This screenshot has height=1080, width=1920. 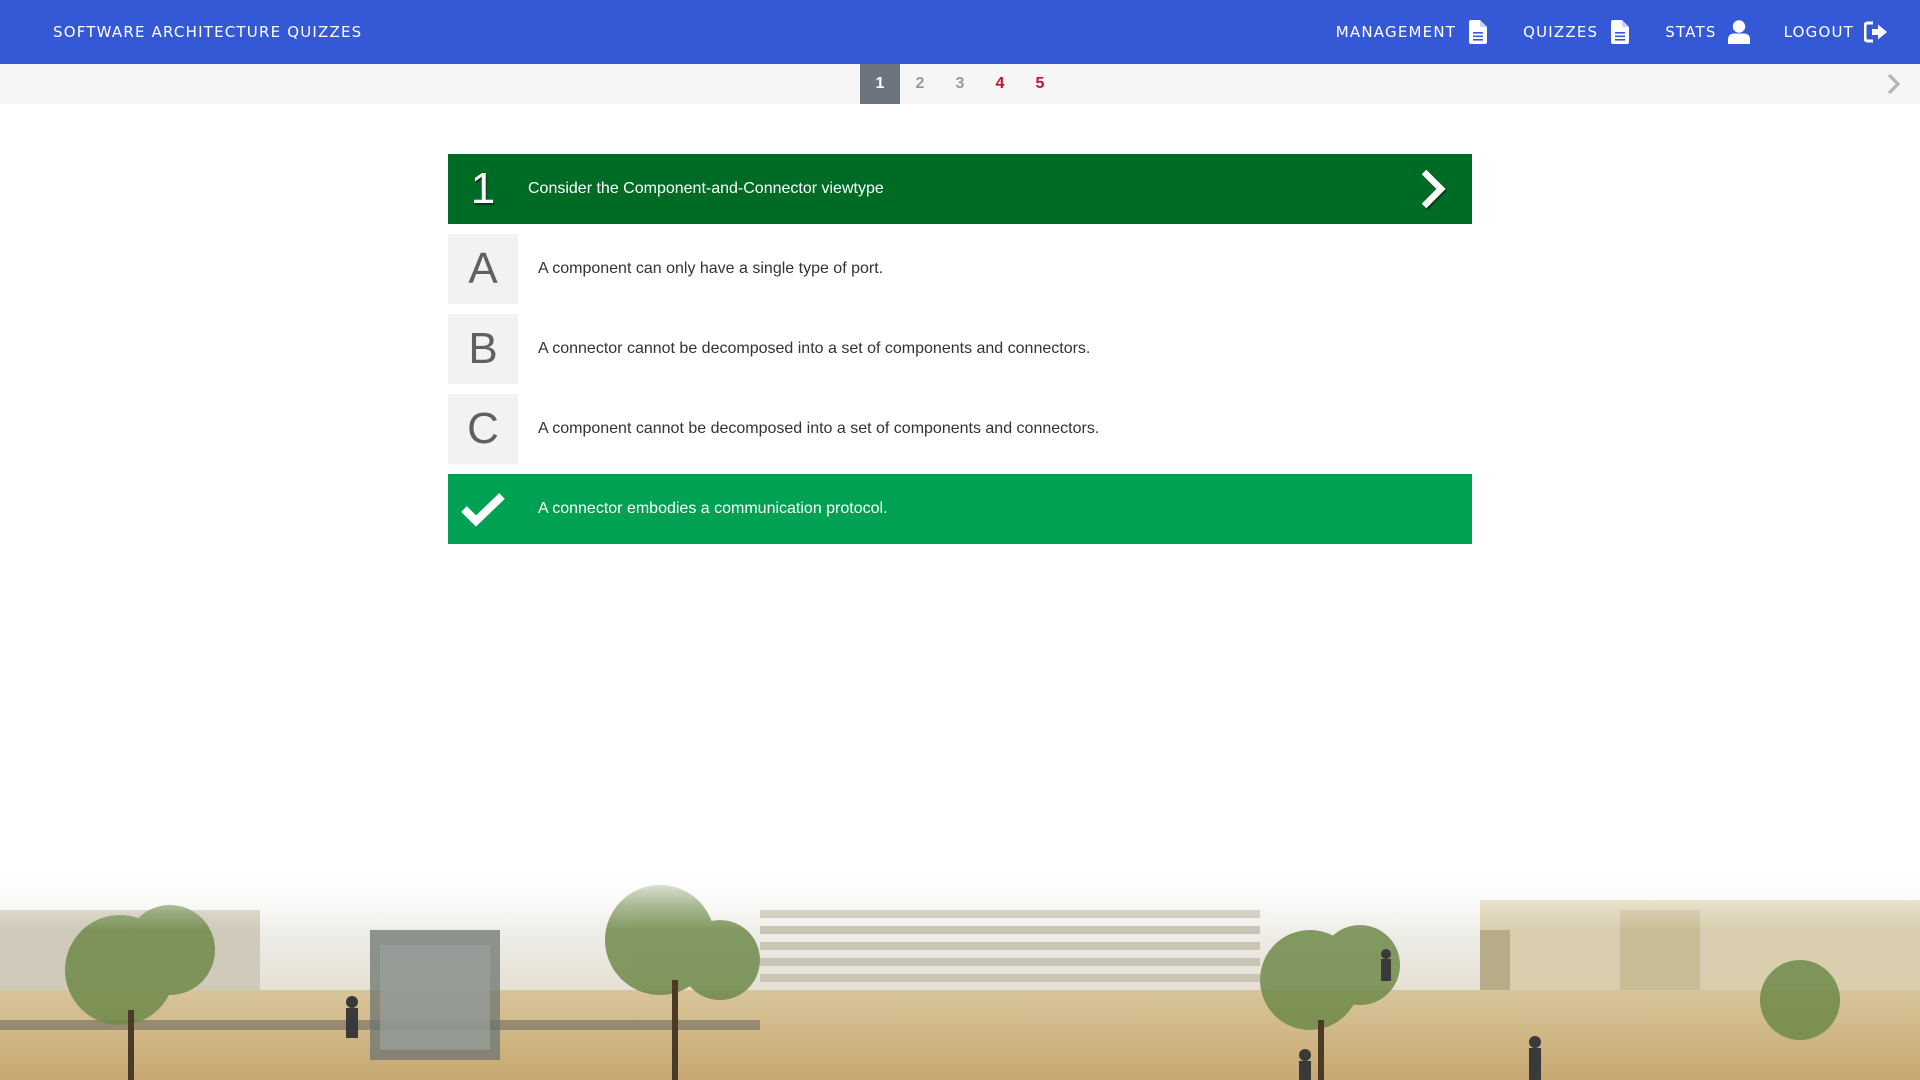 I want to click on user-icon, so click(x=1739, y=32).